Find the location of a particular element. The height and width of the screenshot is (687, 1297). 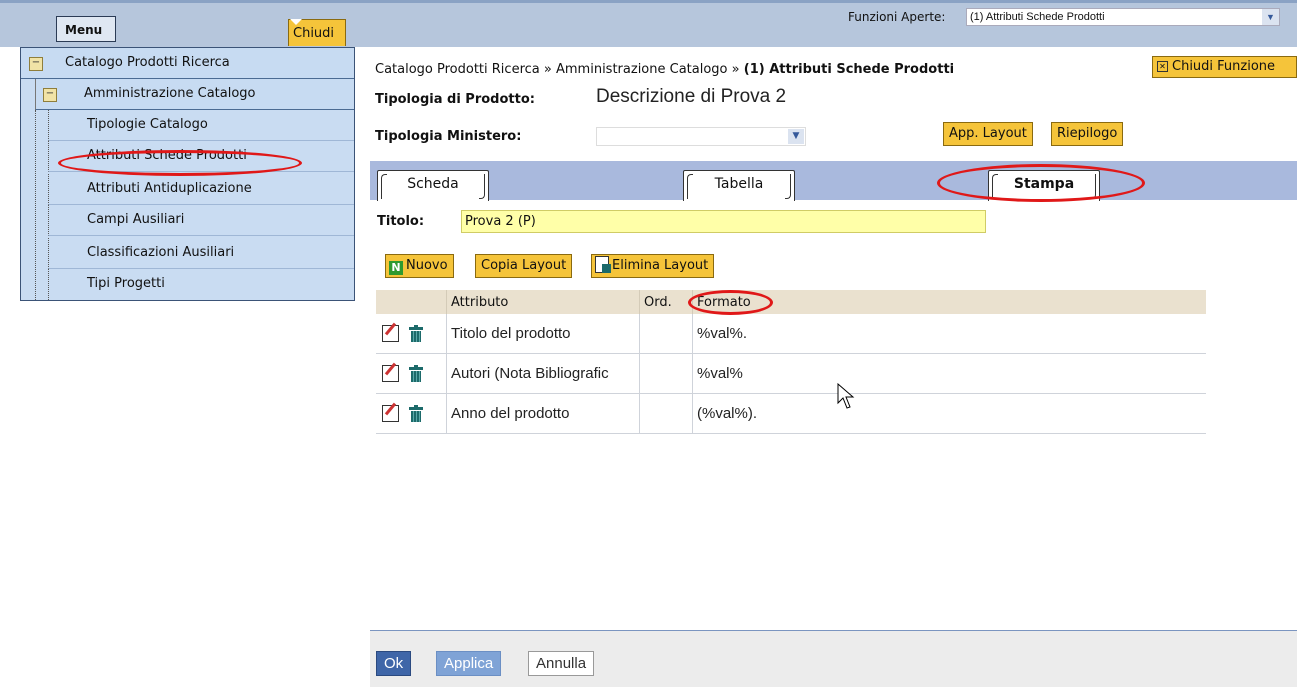

cell-attributo: Titolo del prodotto is located at coordinates (543, 334).